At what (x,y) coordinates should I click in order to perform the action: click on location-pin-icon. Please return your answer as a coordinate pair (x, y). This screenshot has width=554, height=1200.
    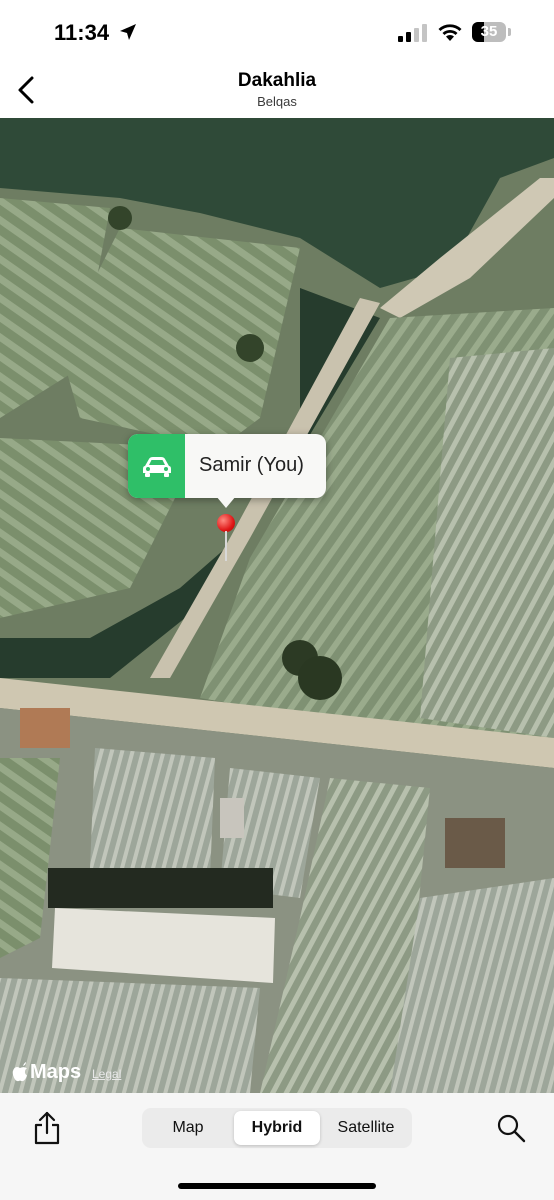
    Looking at the image, I should click on (226, 523).